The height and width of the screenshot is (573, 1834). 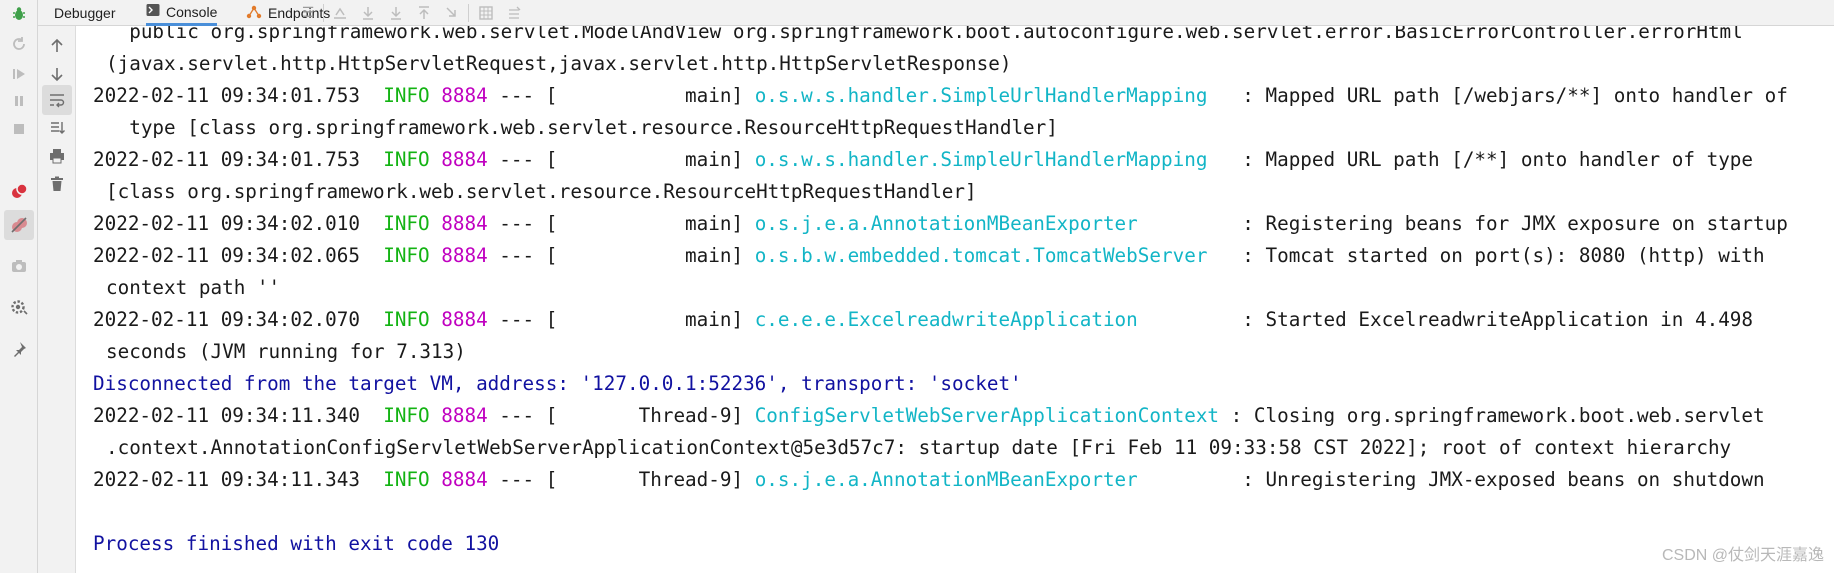 What do you see at coordinates (57, 156) in the screenshot?
I see `print-icon` at bounding box center [57, 156].